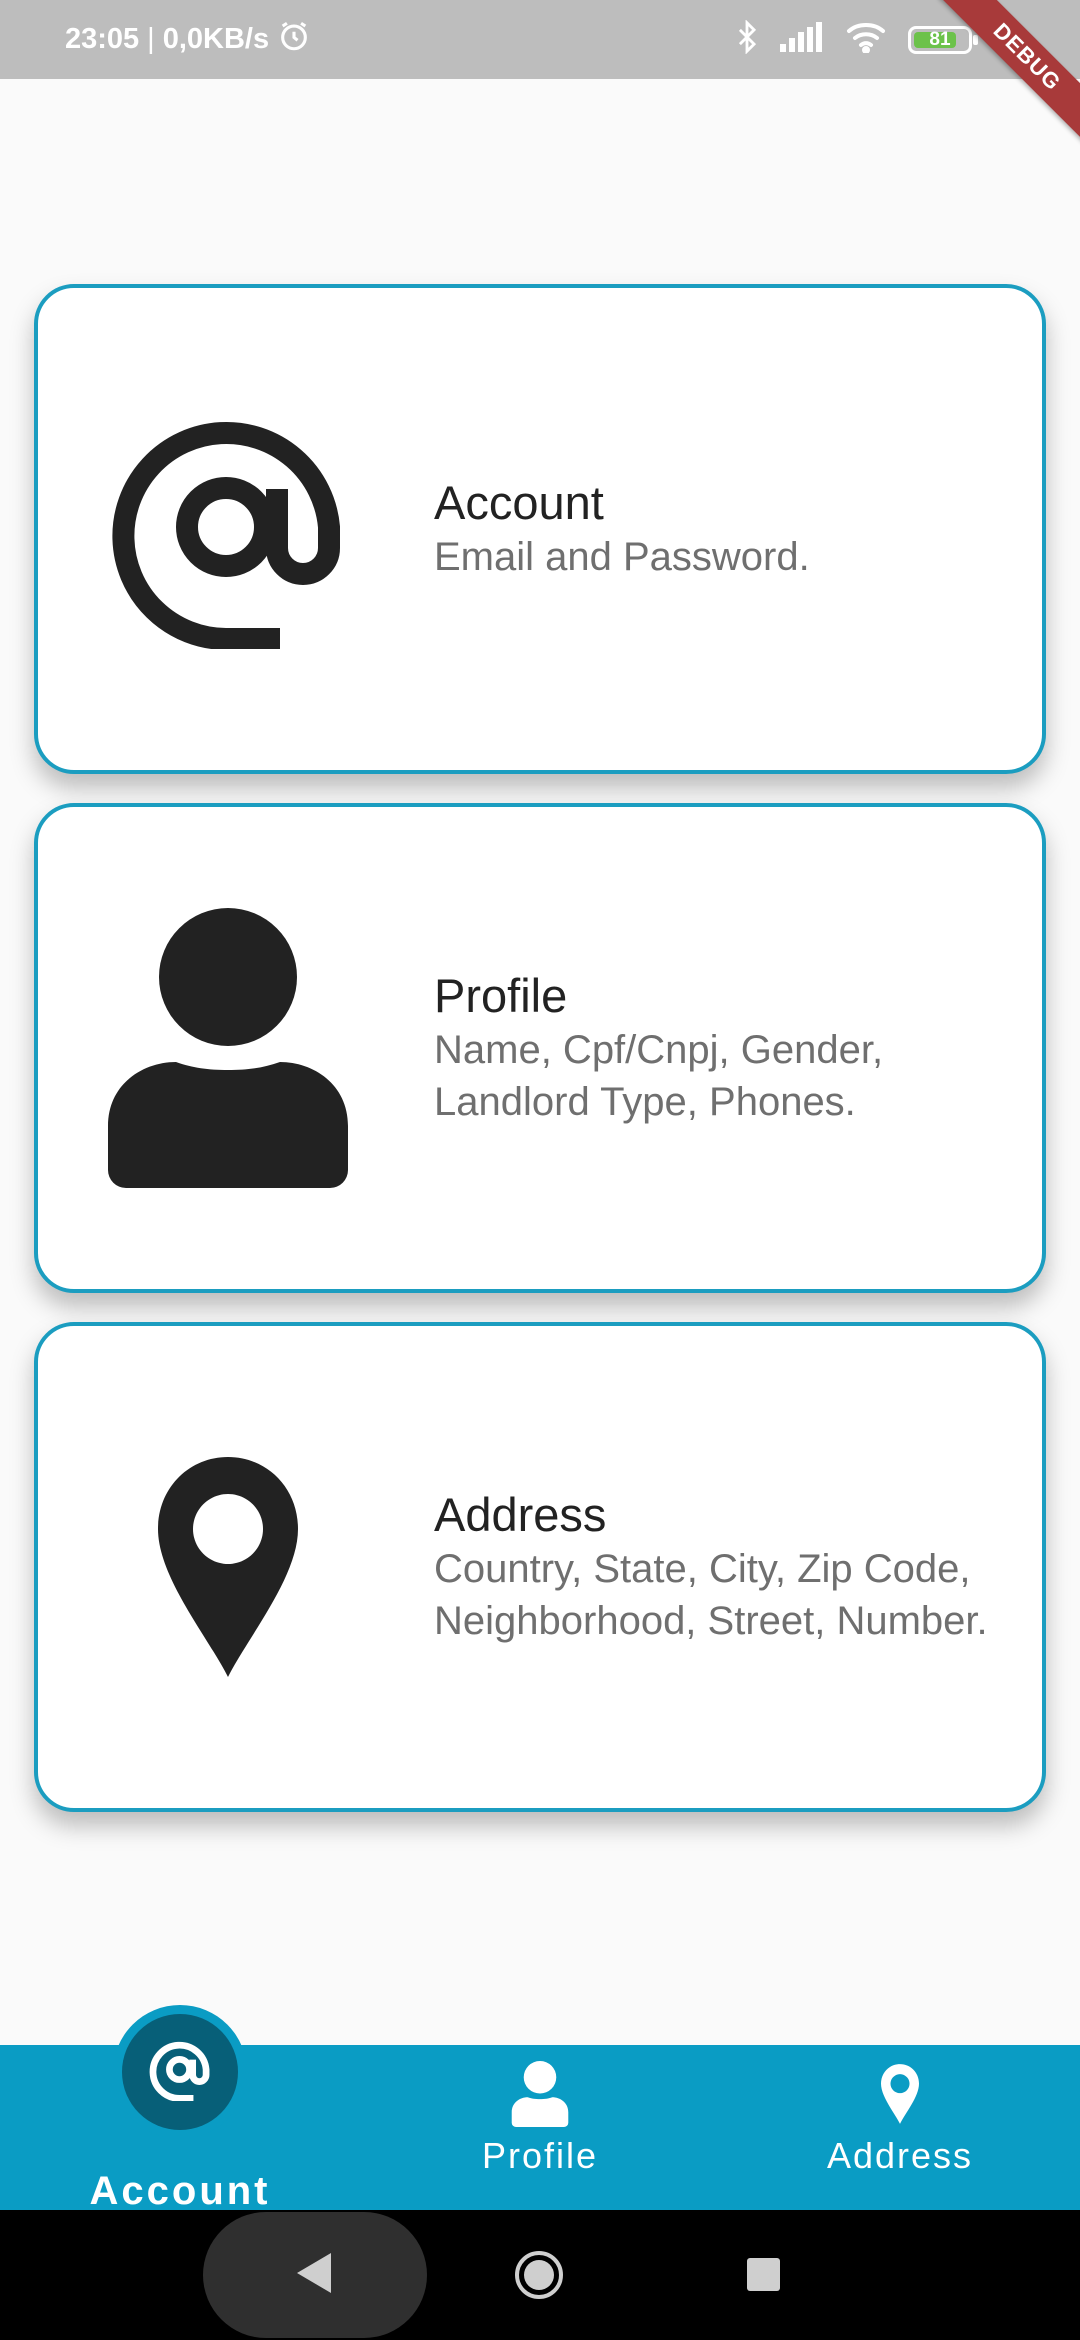 The image size is (1080, 2340). I want to click on back-triangle-icon, so click(315, 2275).